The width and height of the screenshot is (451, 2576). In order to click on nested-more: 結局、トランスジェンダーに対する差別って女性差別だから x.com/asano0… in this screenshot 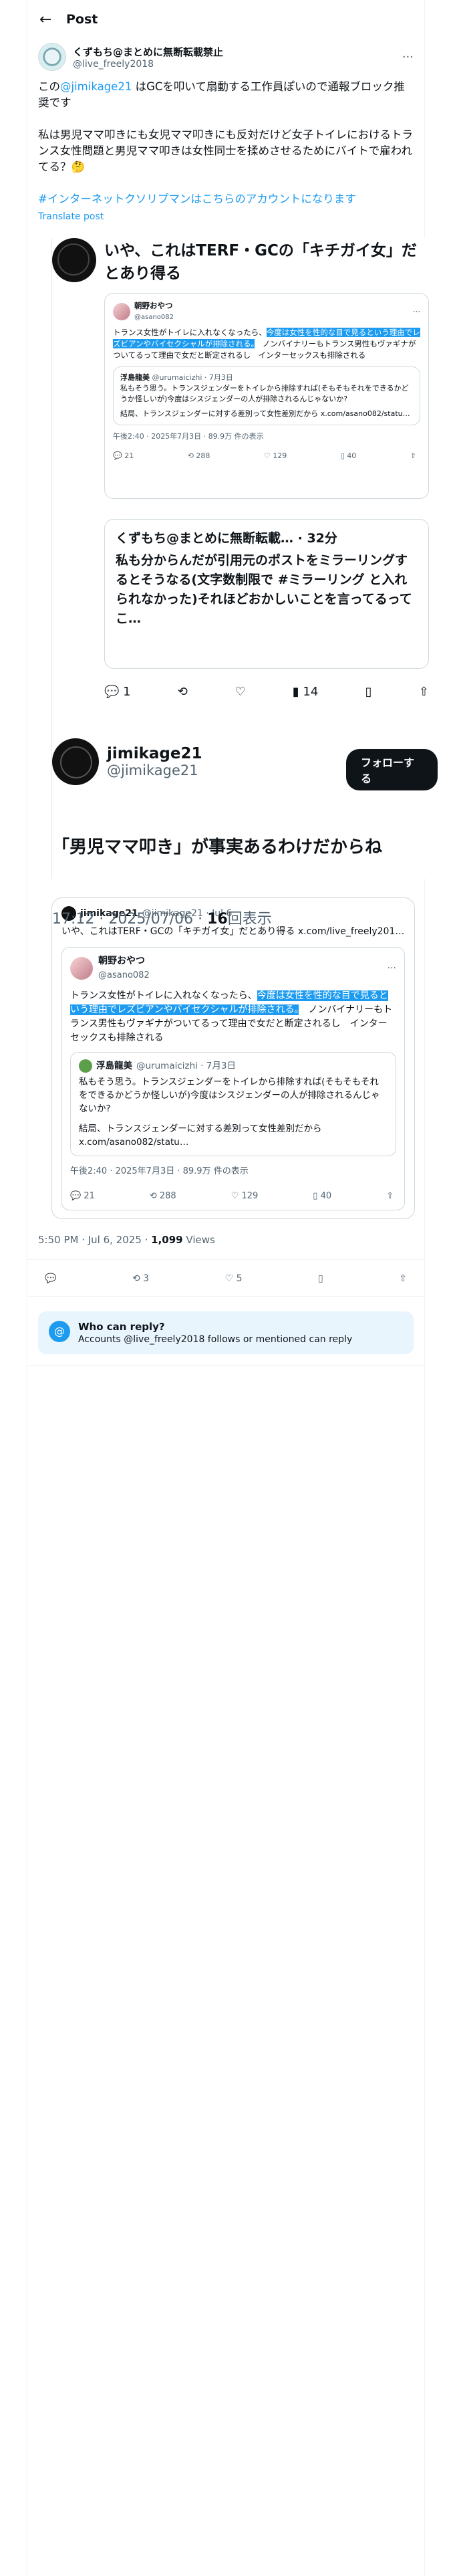, I will do `click(265, 414)`.